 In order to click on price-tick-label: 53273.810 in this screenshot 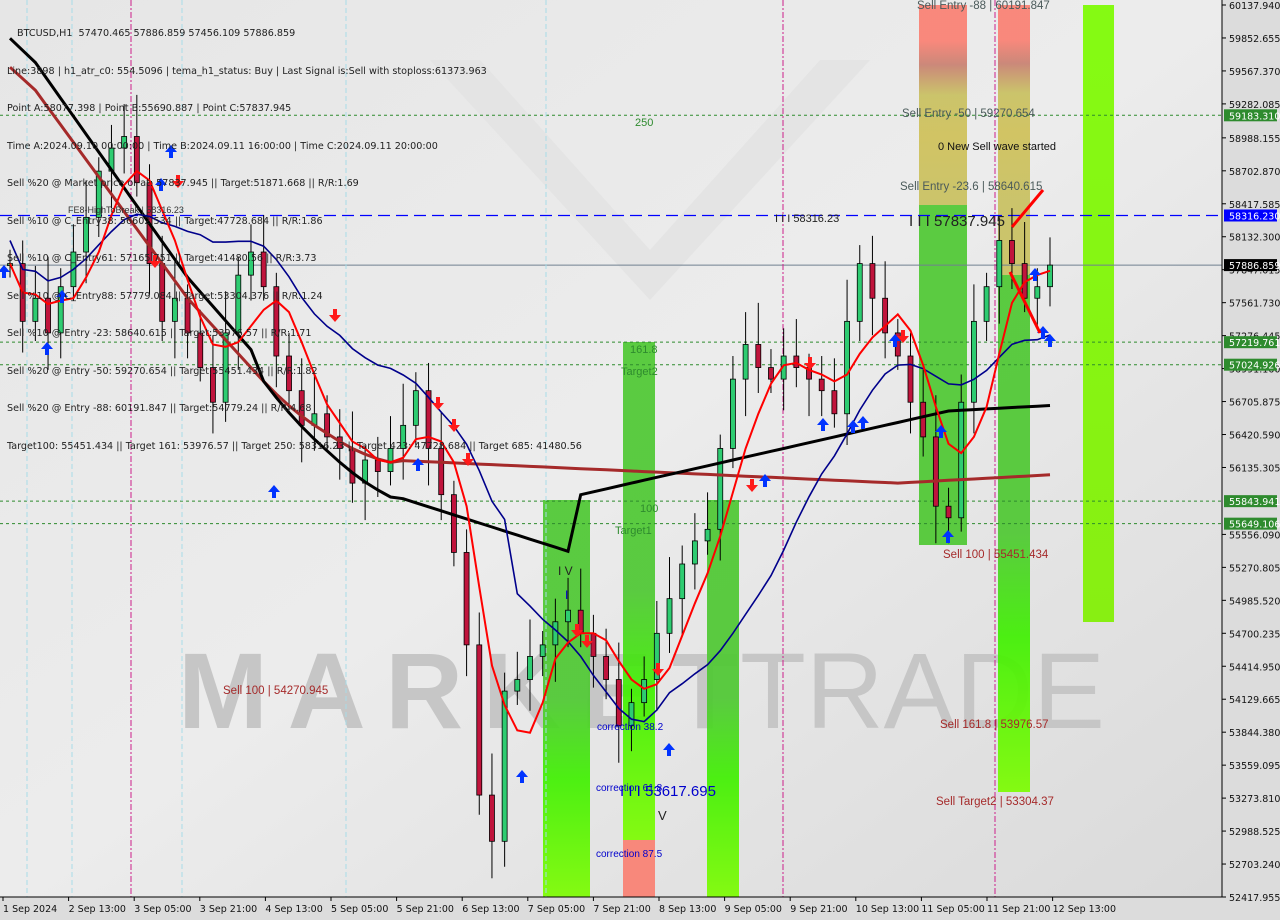, I will do `click(1254, 799)`.